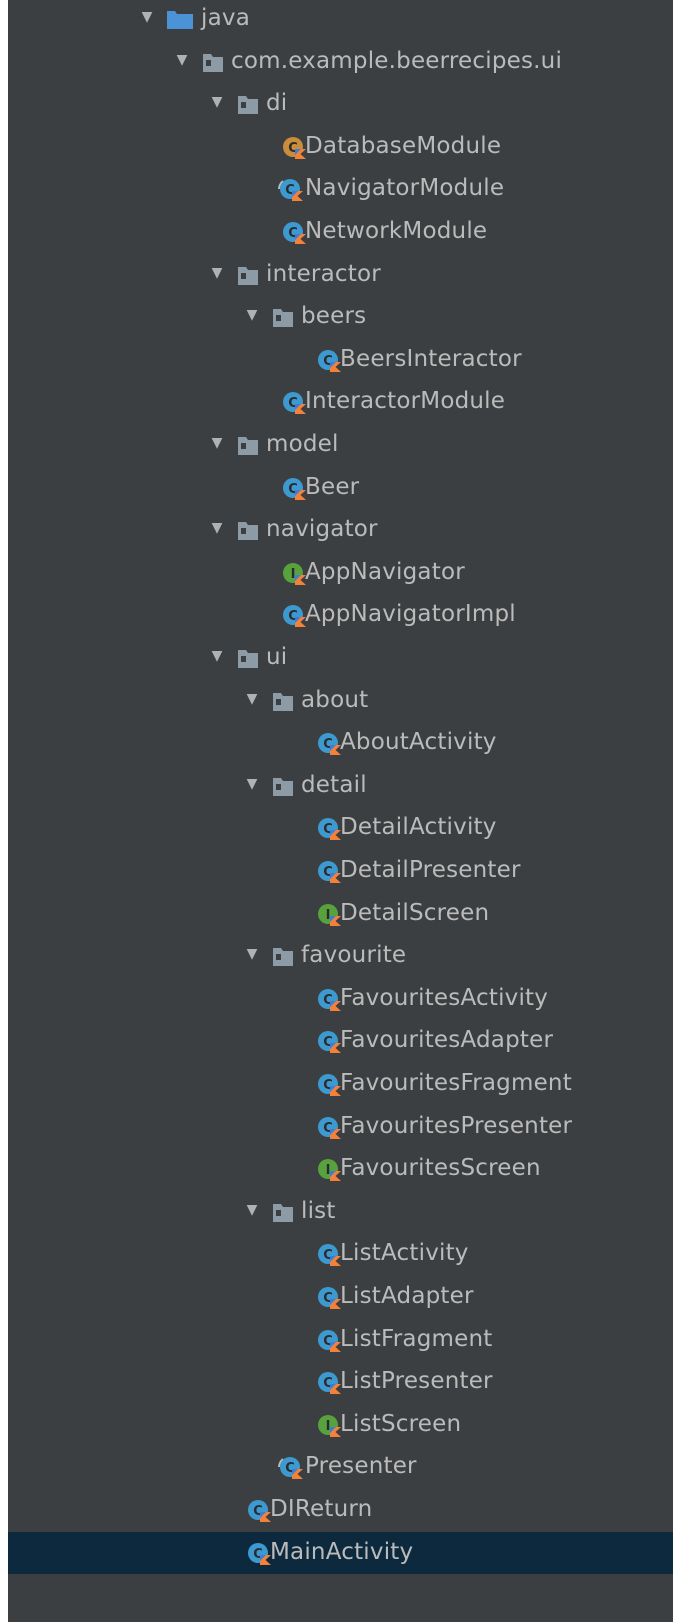  I want to click on tree-row-detailactivity: C DetailActivity, so click(340, 828).